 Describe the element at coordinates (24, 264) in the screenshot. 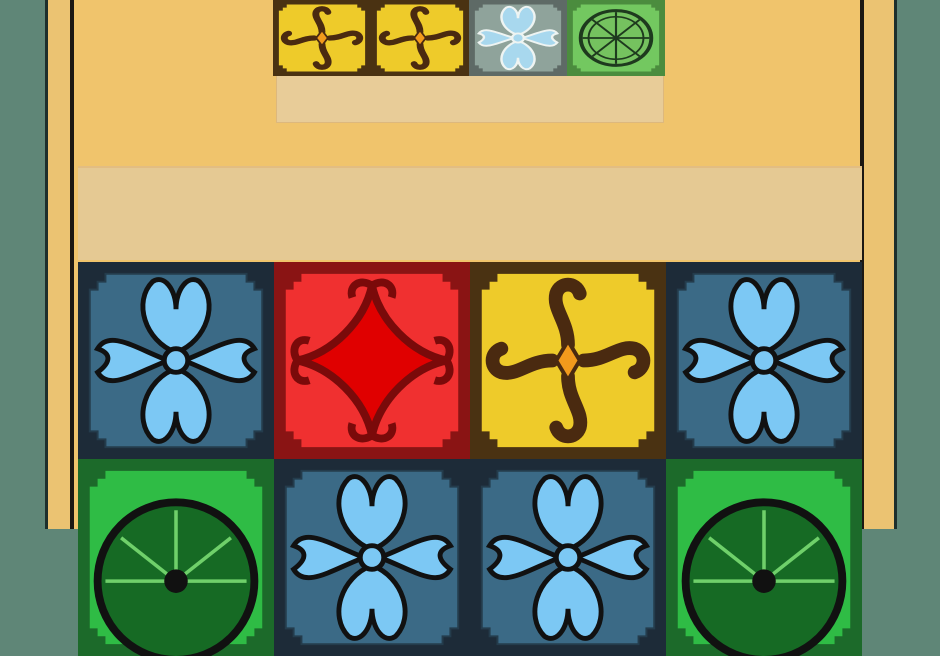

I see `left-sidebar` at that location.